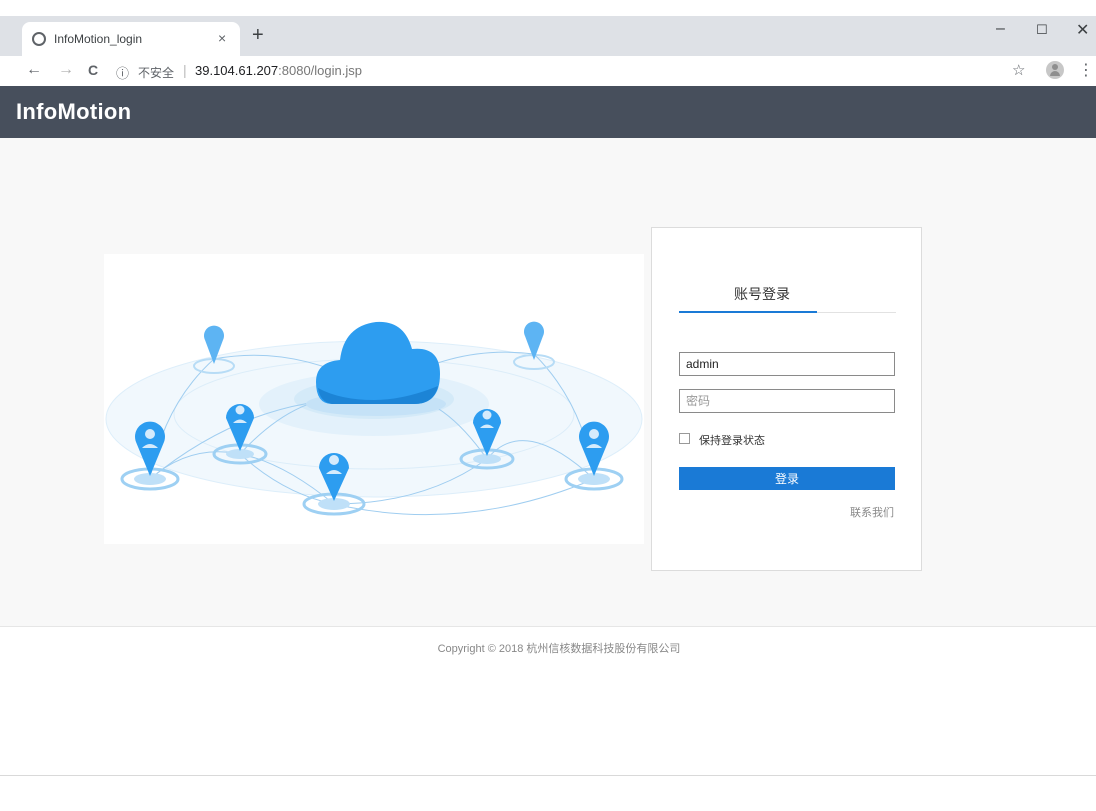 This screenshot has height=811, width=1096. Describe the element at coordinates (320, 70) in the screenshot. I see `url-path: :8080/login.jsp` at that location.